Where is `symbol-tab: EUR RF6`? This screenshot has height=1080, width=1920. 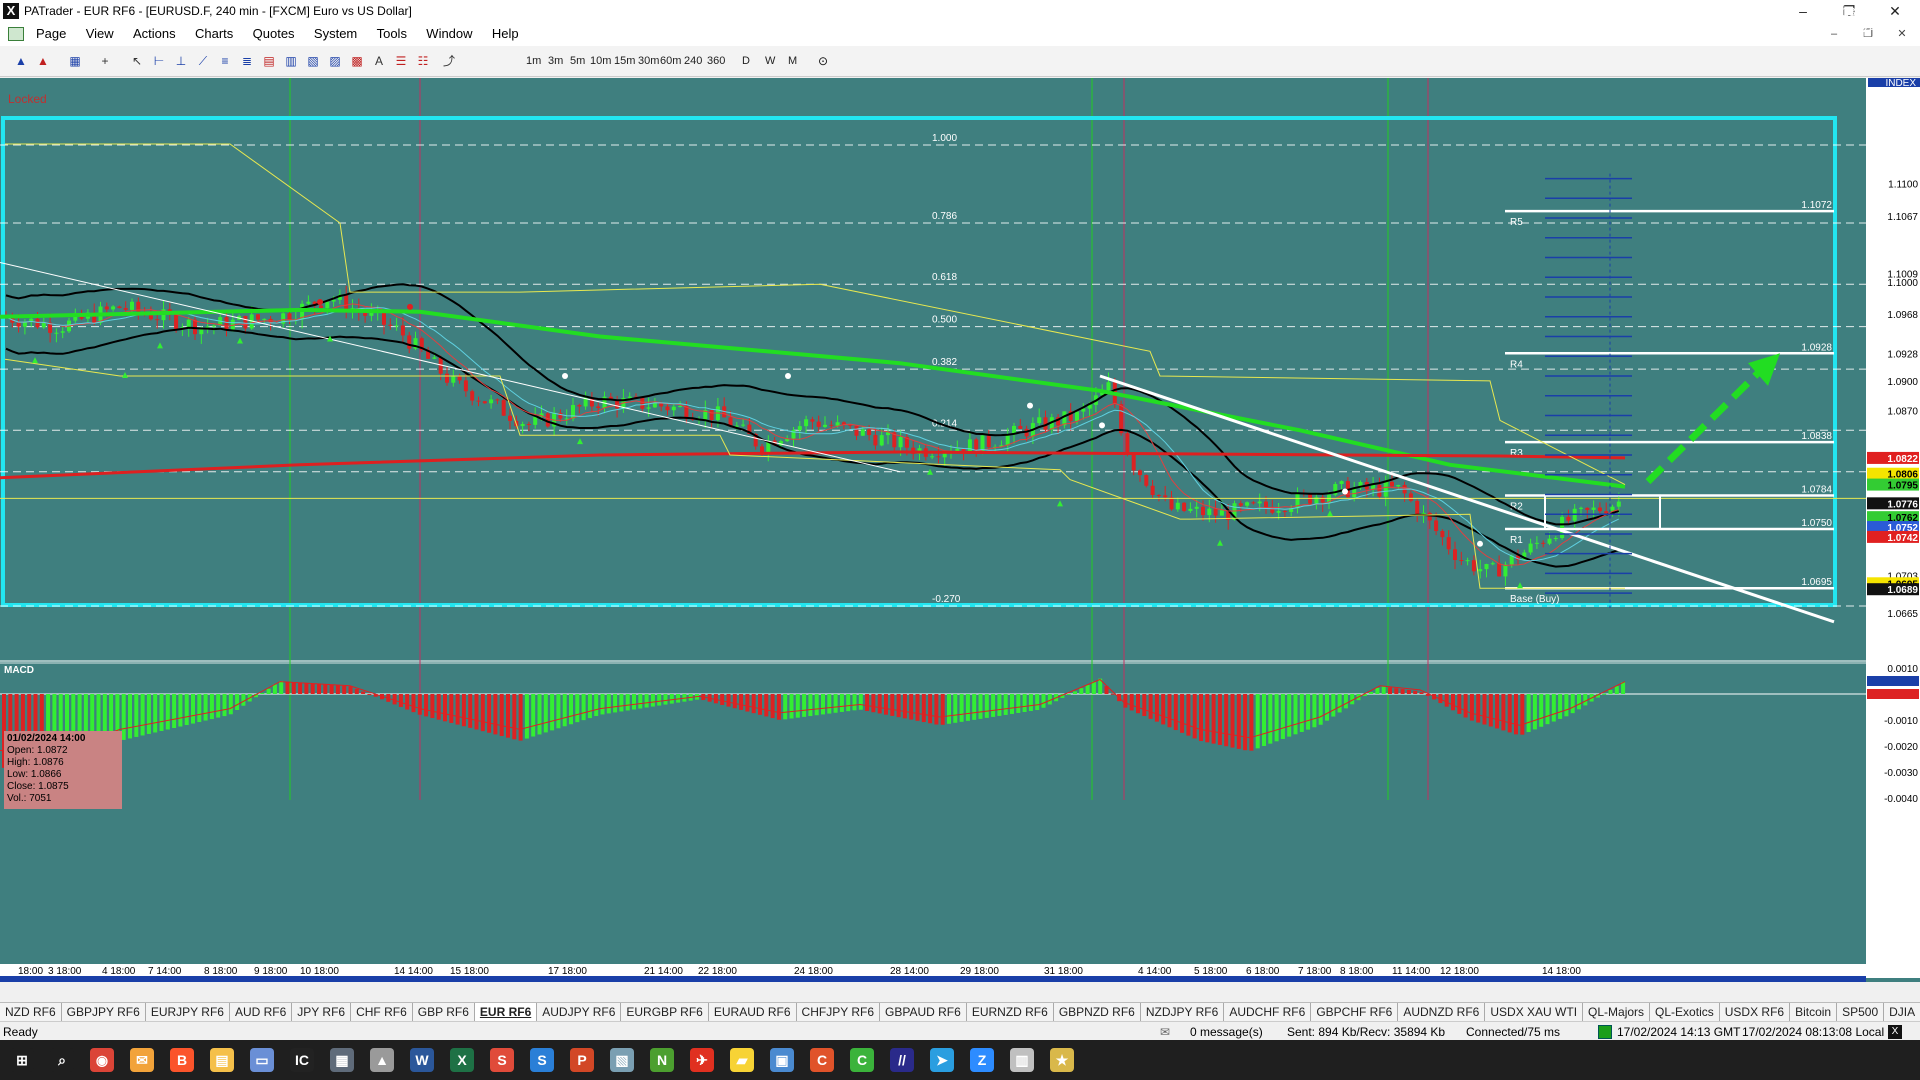
symbol-tab: EUR RF6 is located at coordinates (506, 1012).